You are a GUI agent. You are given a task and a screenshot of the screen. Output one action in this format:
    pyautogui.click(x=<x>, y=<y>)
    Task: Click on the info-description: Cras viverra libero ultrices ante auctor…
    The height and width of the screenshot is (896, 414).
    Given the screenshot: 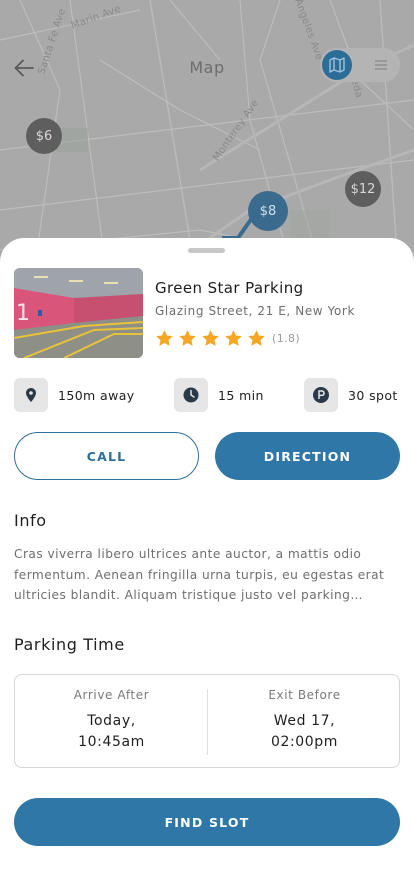 What is the action you would take?
    pyautogui.click(x=199, y=574)
    